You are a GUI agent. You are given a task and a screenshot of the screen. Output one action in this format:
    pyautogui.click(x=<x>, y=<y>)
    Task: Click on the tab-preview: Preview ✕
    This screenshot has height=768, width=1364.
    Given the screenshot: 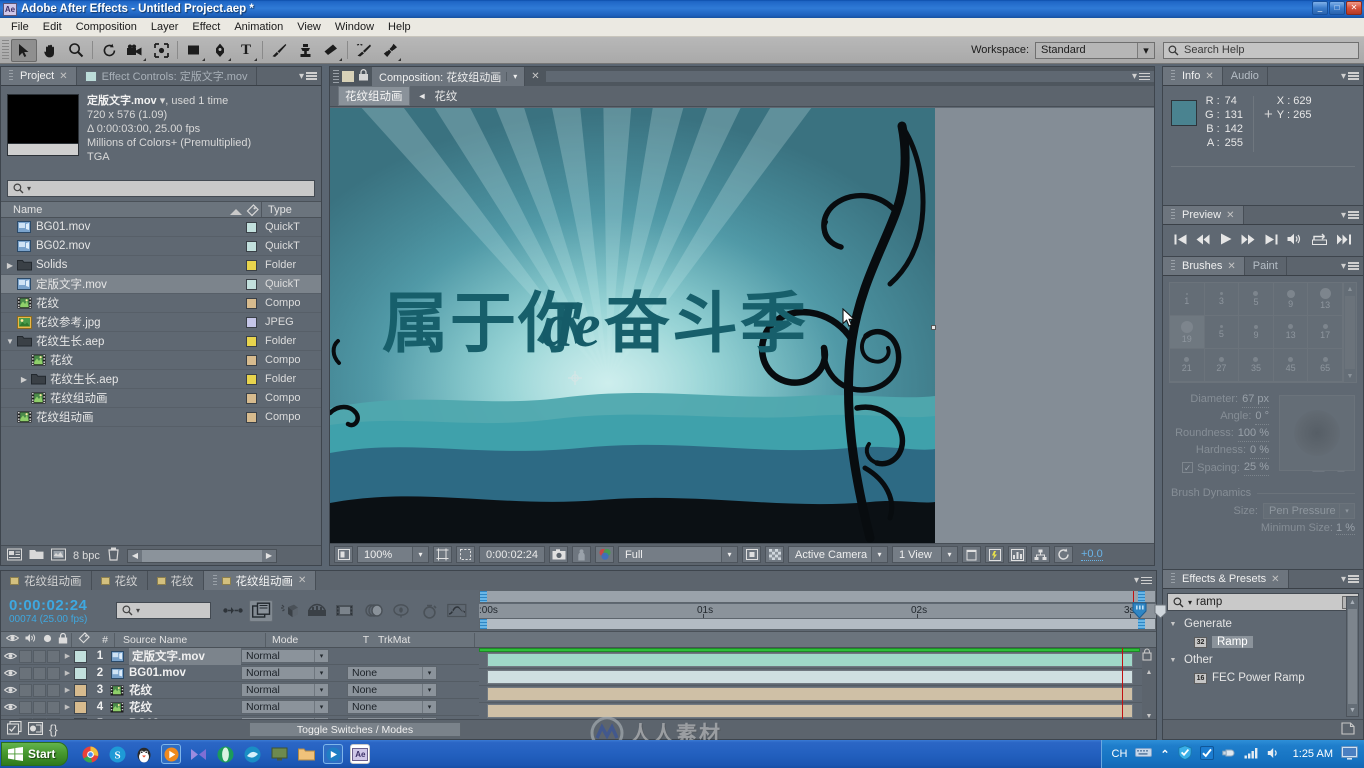 What is the action you would take?
    pyautogui.click(x=1203, y=215)
    